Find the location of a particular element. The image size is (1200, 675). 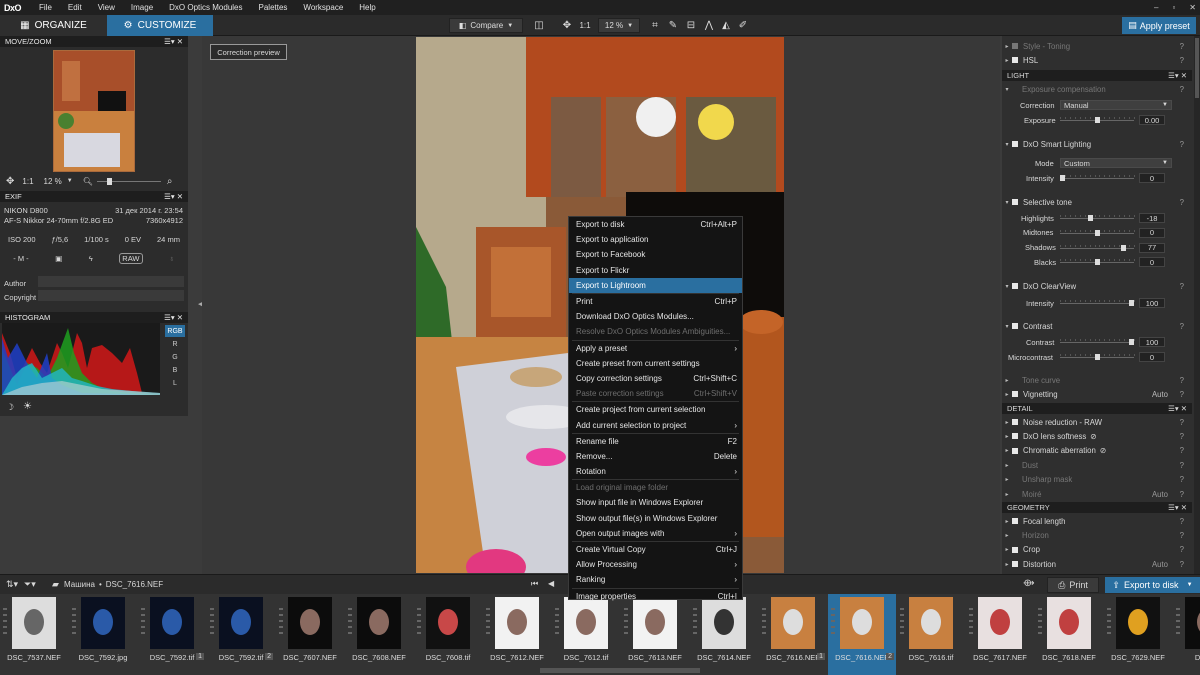

process-status-icon: ⟴ is located at coordinates (1029, 583).